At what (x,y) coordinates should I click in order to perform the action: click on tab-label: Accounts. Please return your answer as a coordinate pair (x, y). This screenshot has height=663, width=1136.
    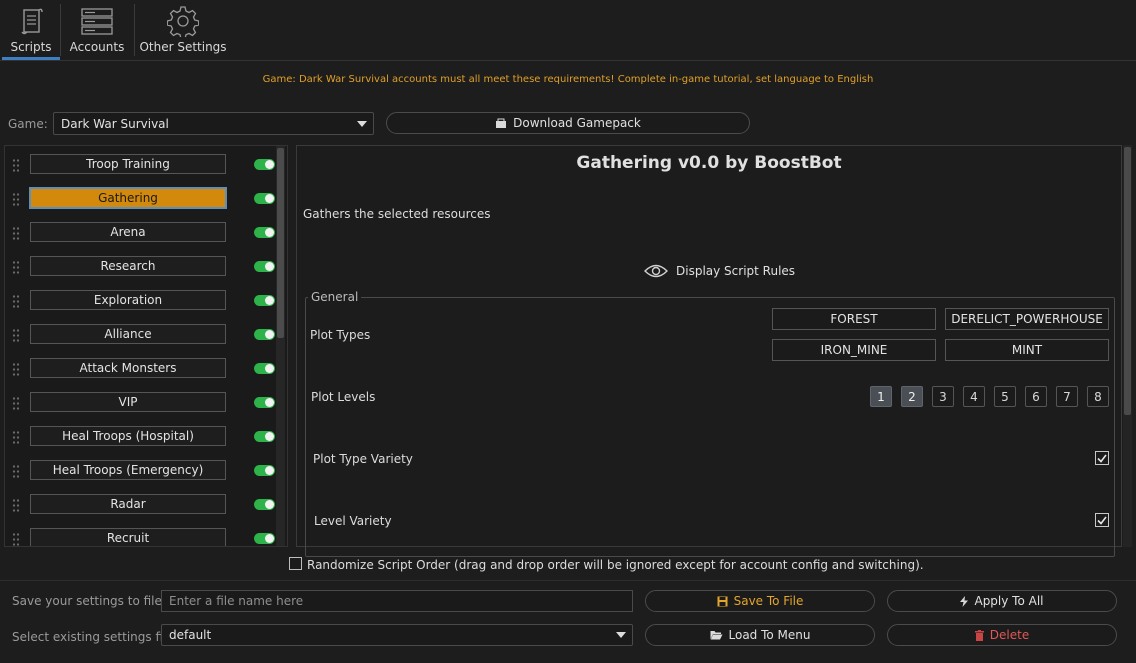
    Looking at the image, I should click on (97, 47).